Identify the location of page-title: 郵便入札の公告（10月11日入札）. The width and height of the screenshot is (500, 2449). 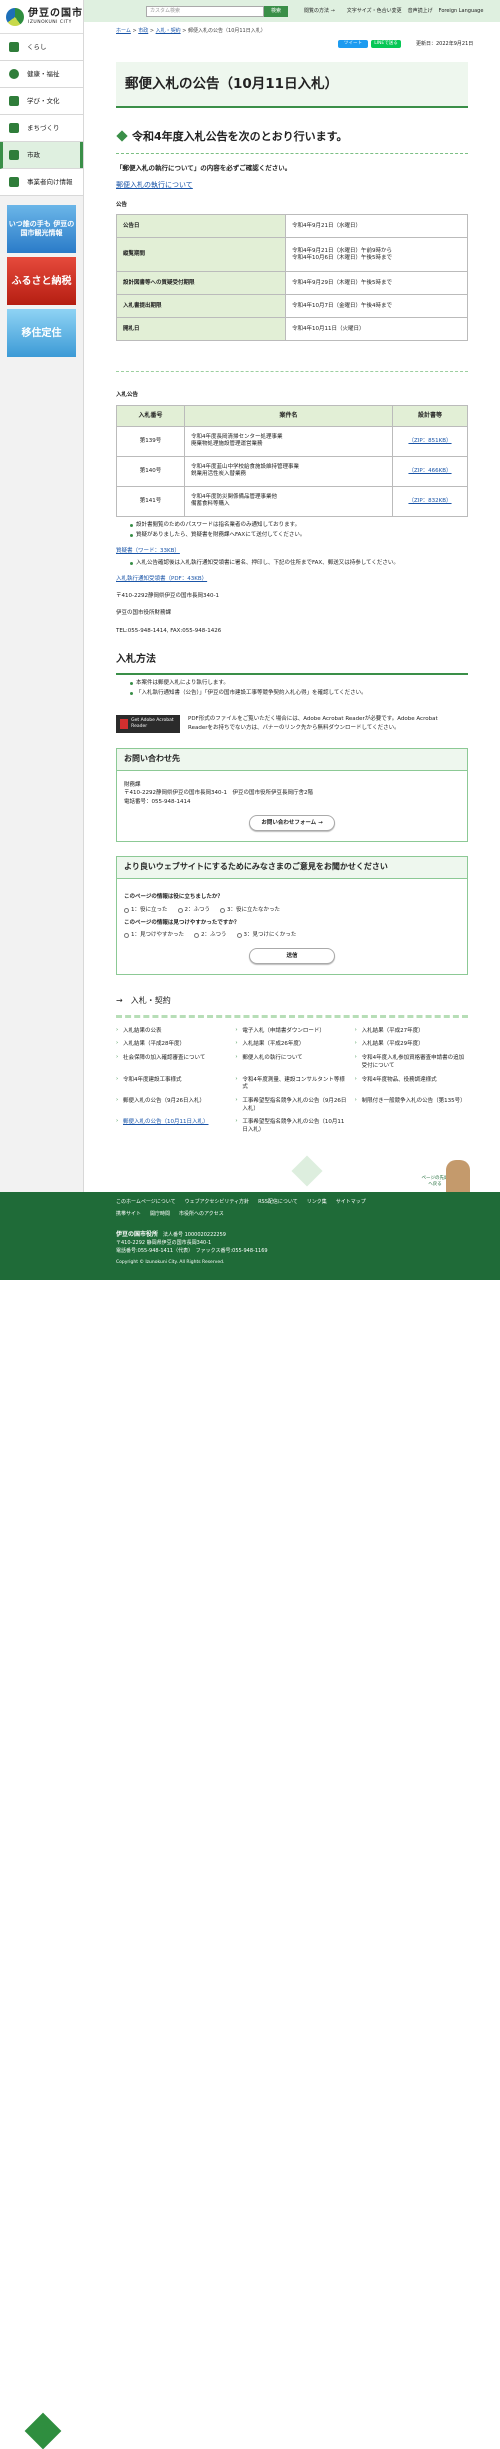
(292, 85).